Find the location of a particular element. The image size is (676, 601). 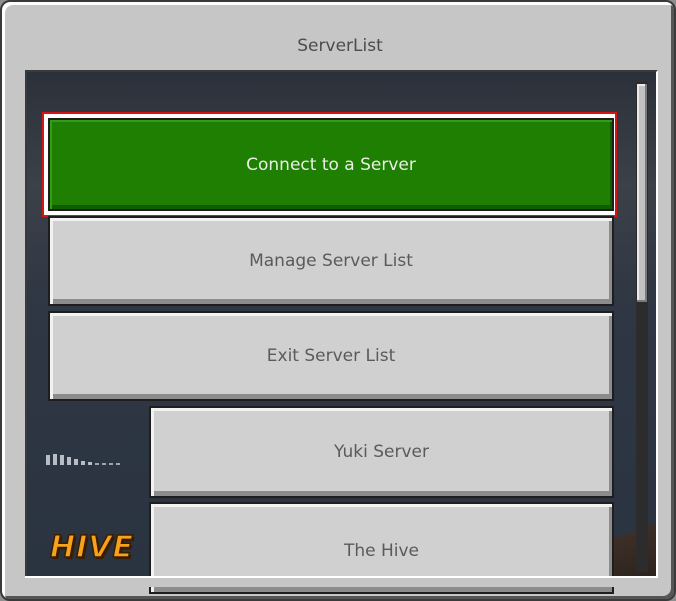

connect-to-server-button: Connect to a Server is located at coordinates (331, 164).